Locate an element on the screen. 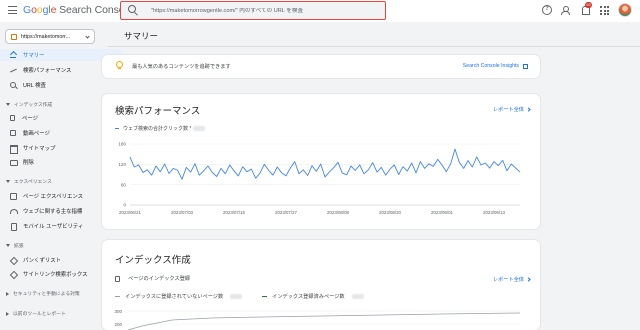  x-tick-label: 2023/07/03 is located at coordinates (182, 212).